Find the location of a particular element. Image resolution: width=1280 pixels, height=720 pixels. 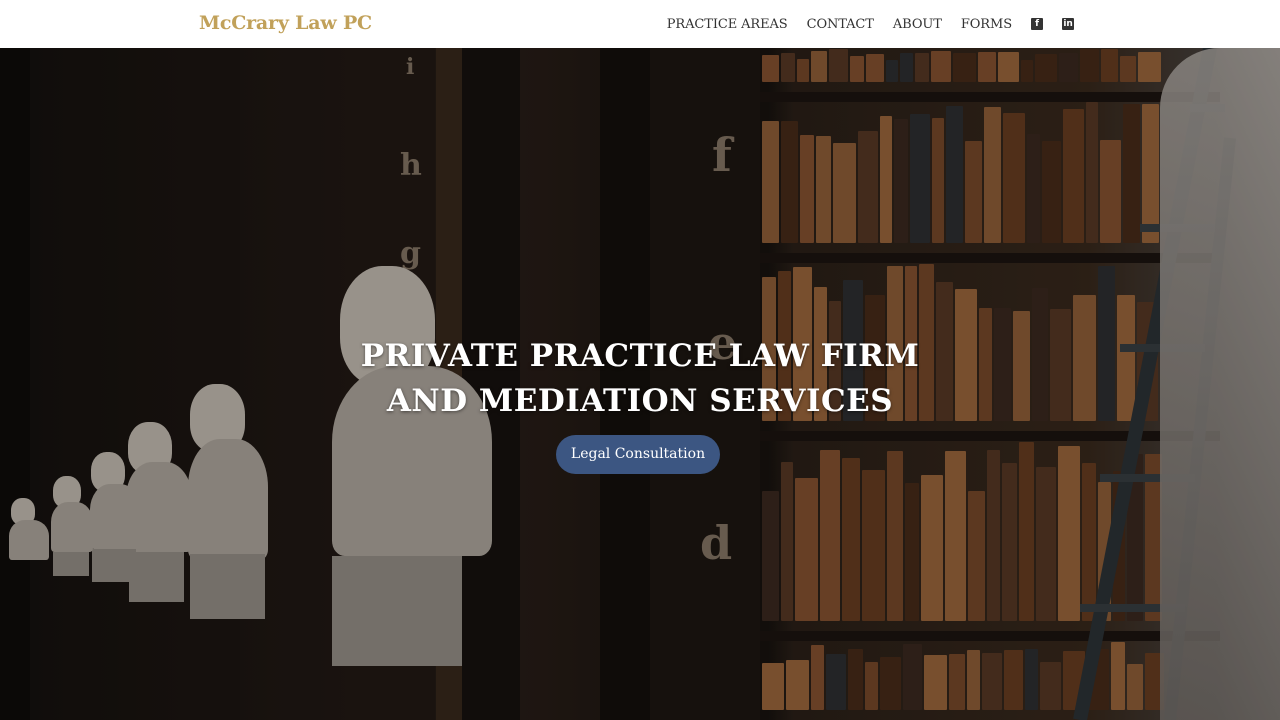

brand-logo-link: McCrary Law PC is located at coordinates (285, 23).